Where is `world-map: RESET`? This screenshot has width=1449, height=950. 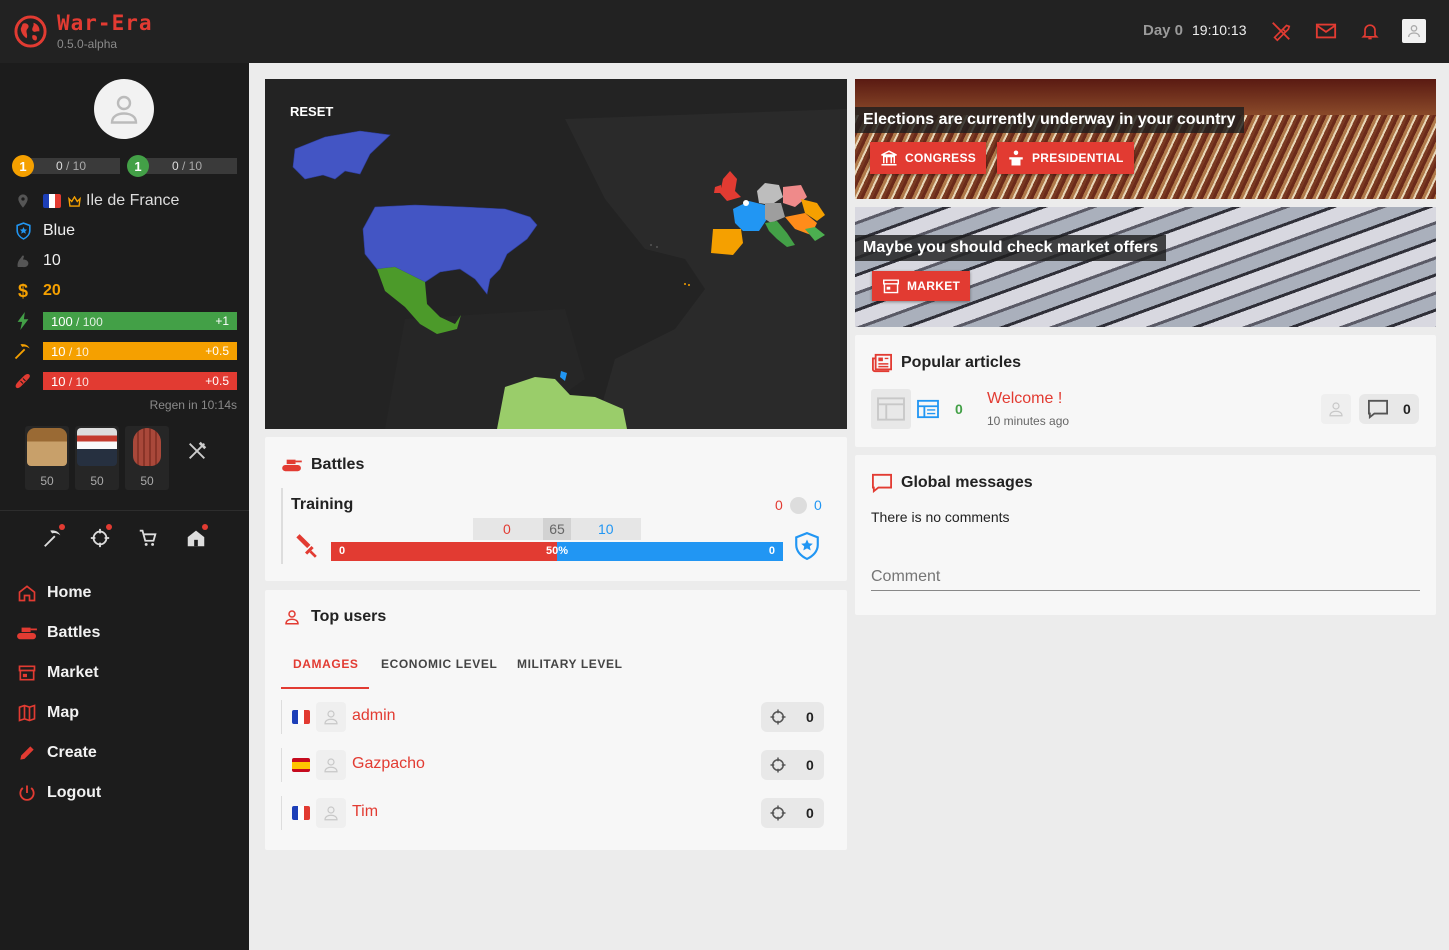
world-map: RESET is located at coordinates (556, 254).